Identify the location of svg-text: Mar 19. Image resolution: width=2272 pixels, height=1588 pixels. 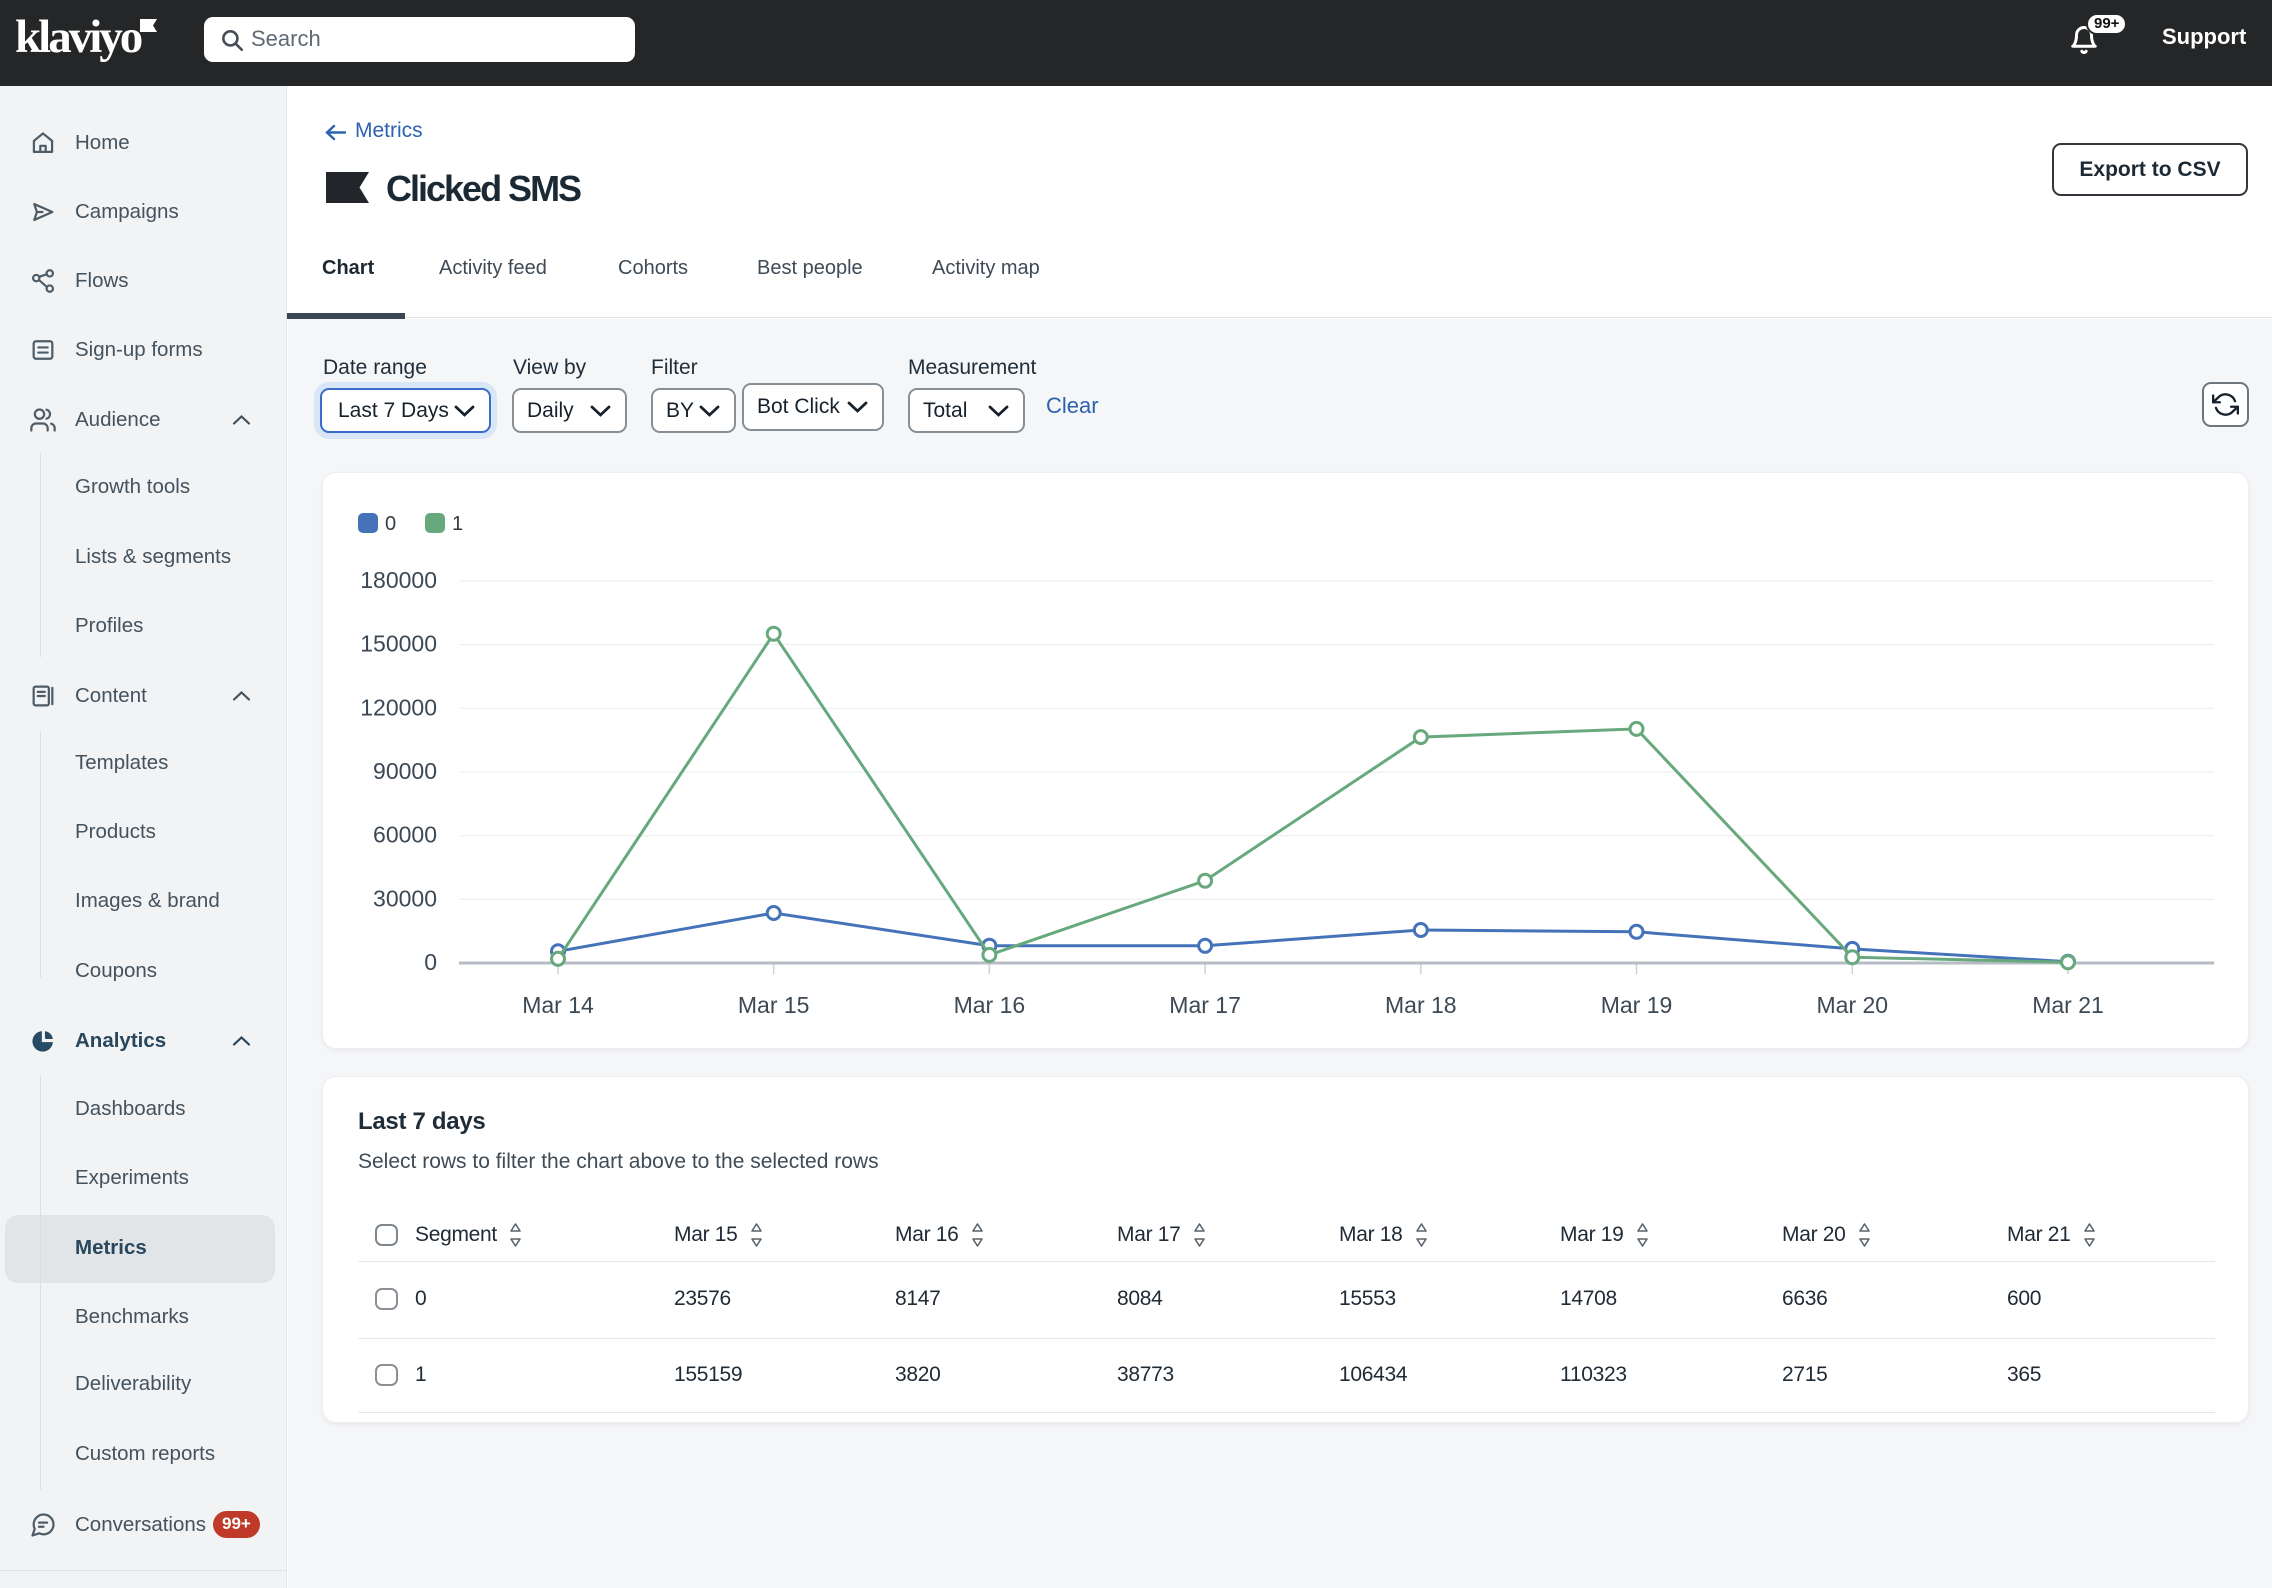
(1637, 1005).